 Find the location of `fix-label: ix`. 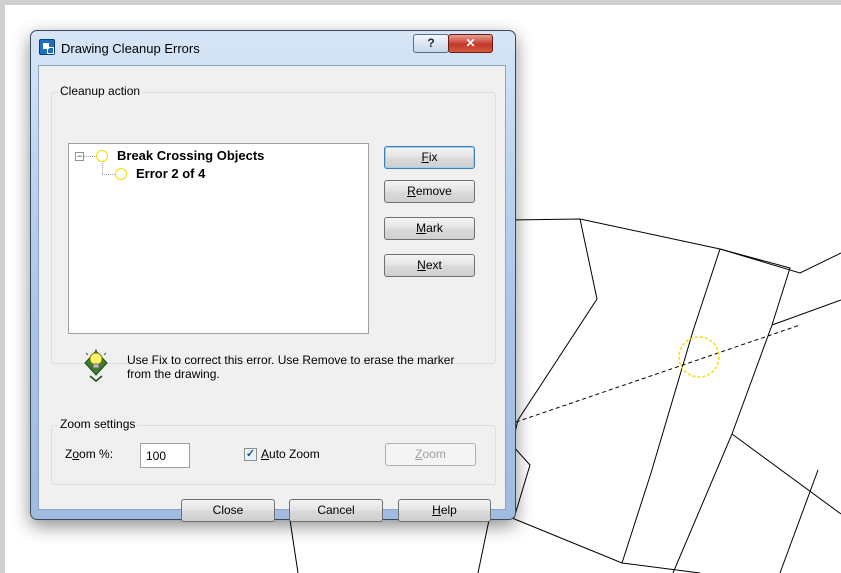

fix-label: ix is located at coordinates (433, 157).